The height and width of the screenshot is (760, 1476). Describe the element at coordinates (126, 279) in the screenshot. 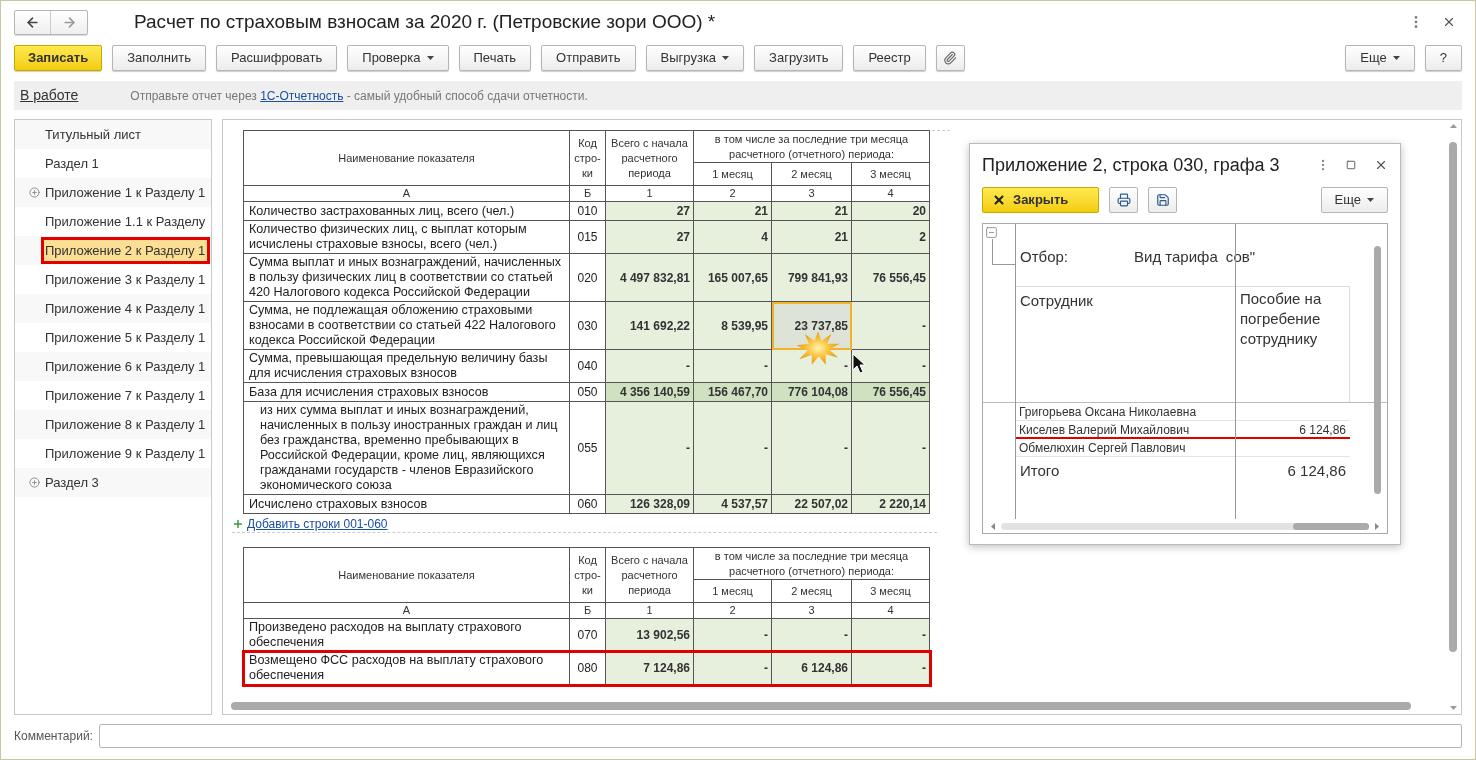

I see `sidebar-item: Приложение 3 к Разделу 1` at that location.